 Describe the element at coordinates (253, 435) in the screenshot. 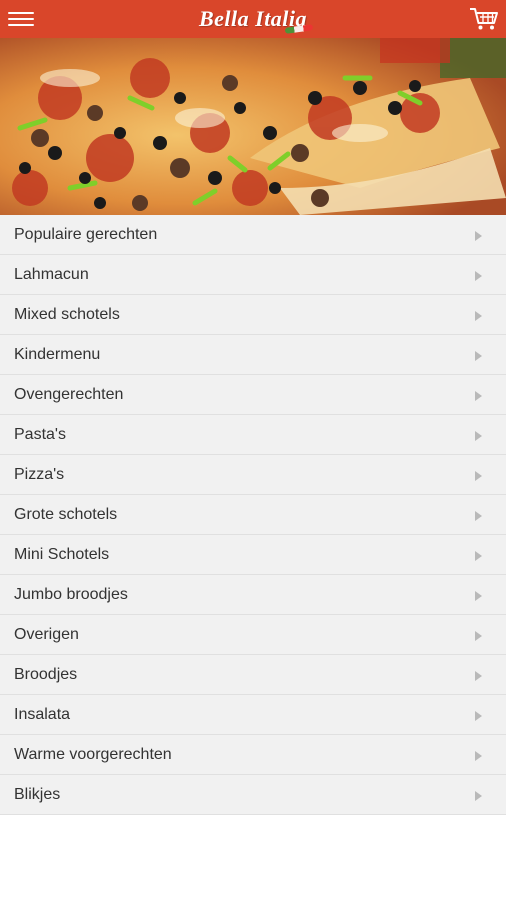

I see `category-row-pastas: Pasta's` at that location.